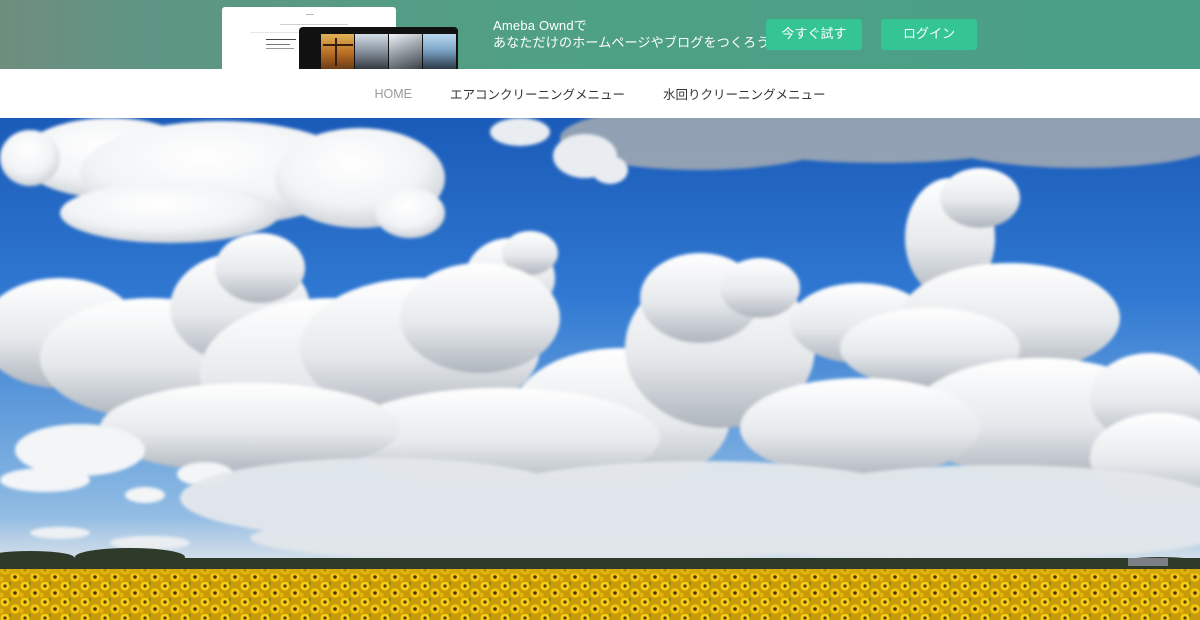 The image size is (1200, 620). I want to click on promo-subline: あなただけのホームページやブログをつくろう, so click(631, 42).